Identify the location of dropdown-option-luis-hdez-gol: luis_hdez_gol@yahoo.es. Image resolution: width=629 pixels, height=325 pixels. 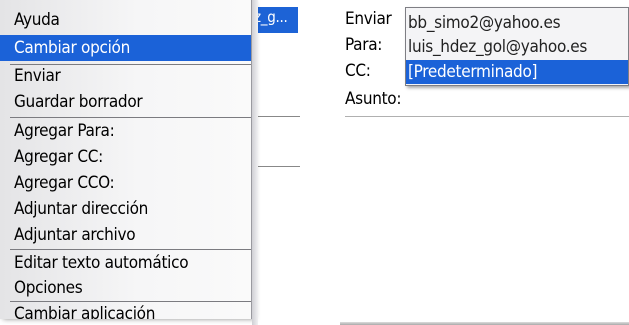
(517, 47).